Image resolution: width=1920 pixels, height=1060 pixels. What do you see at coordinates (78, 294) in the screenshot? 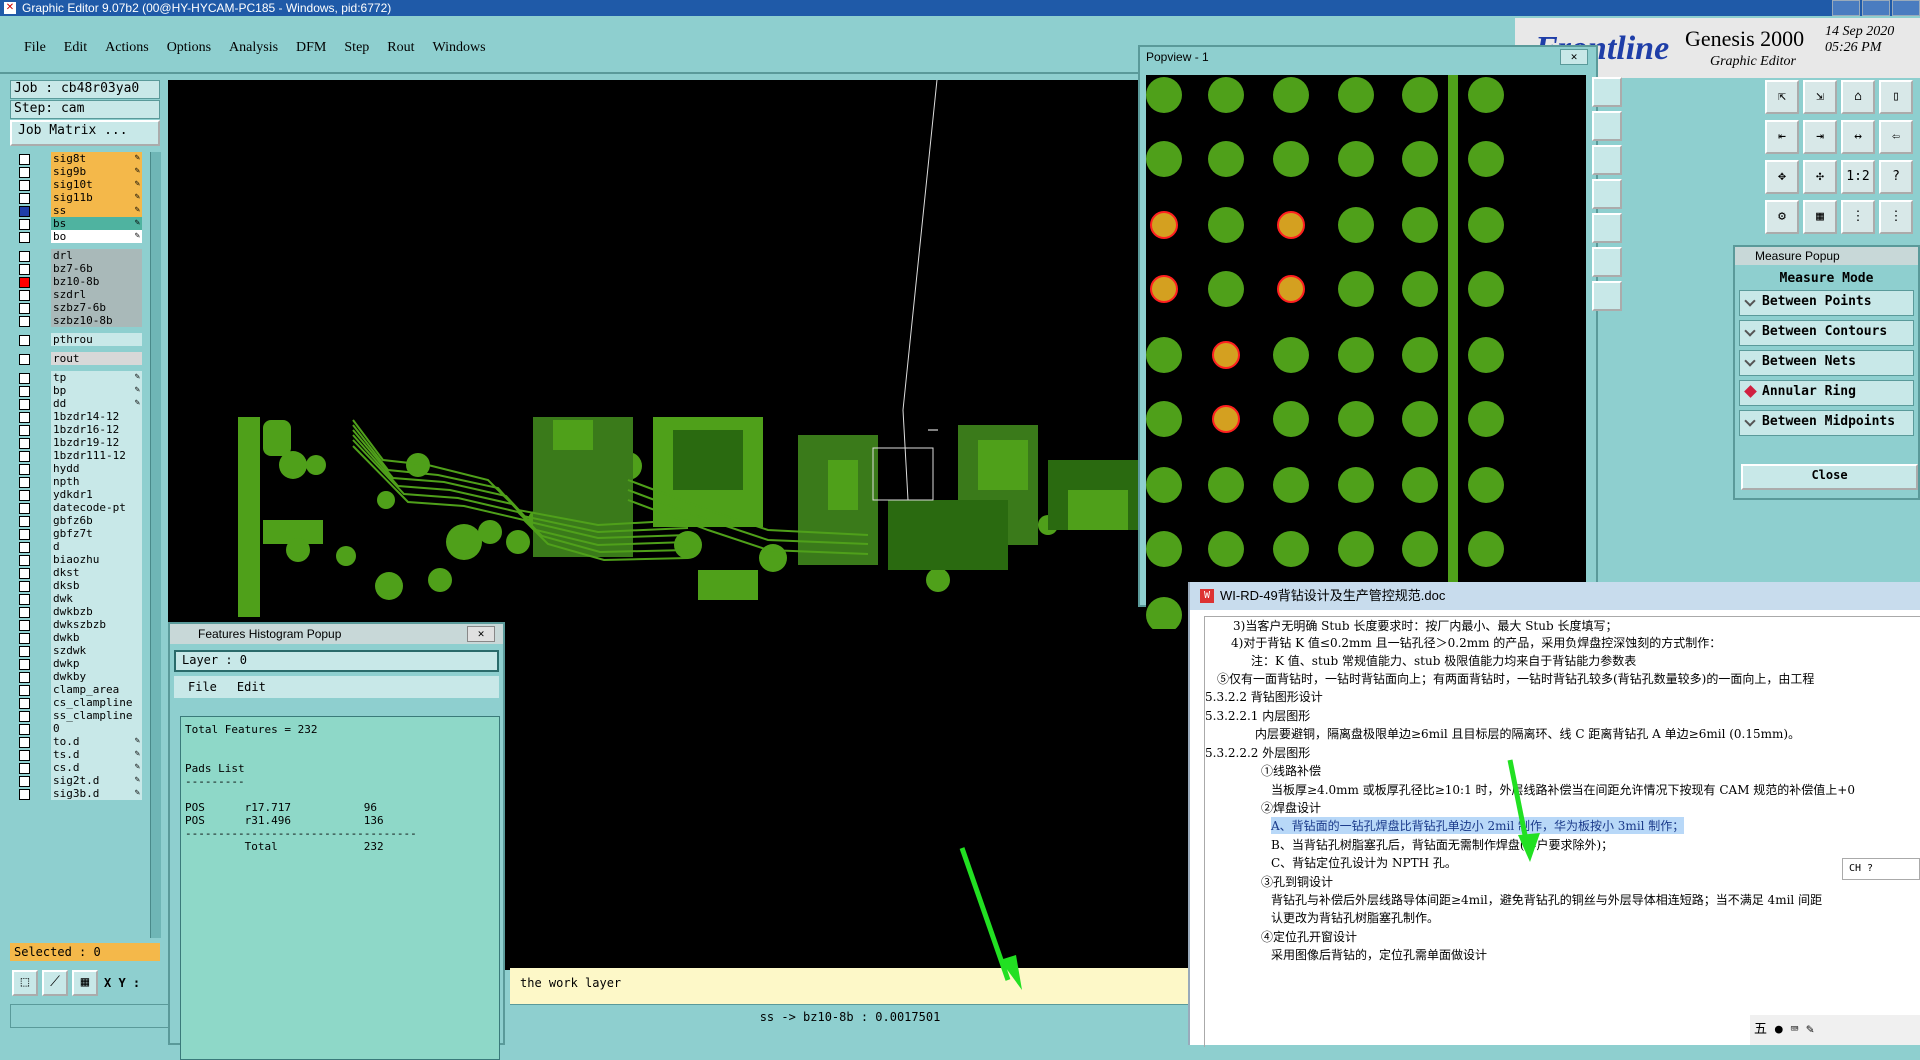
I see `layer-row: szdrl` at bounding box center [78, 294].